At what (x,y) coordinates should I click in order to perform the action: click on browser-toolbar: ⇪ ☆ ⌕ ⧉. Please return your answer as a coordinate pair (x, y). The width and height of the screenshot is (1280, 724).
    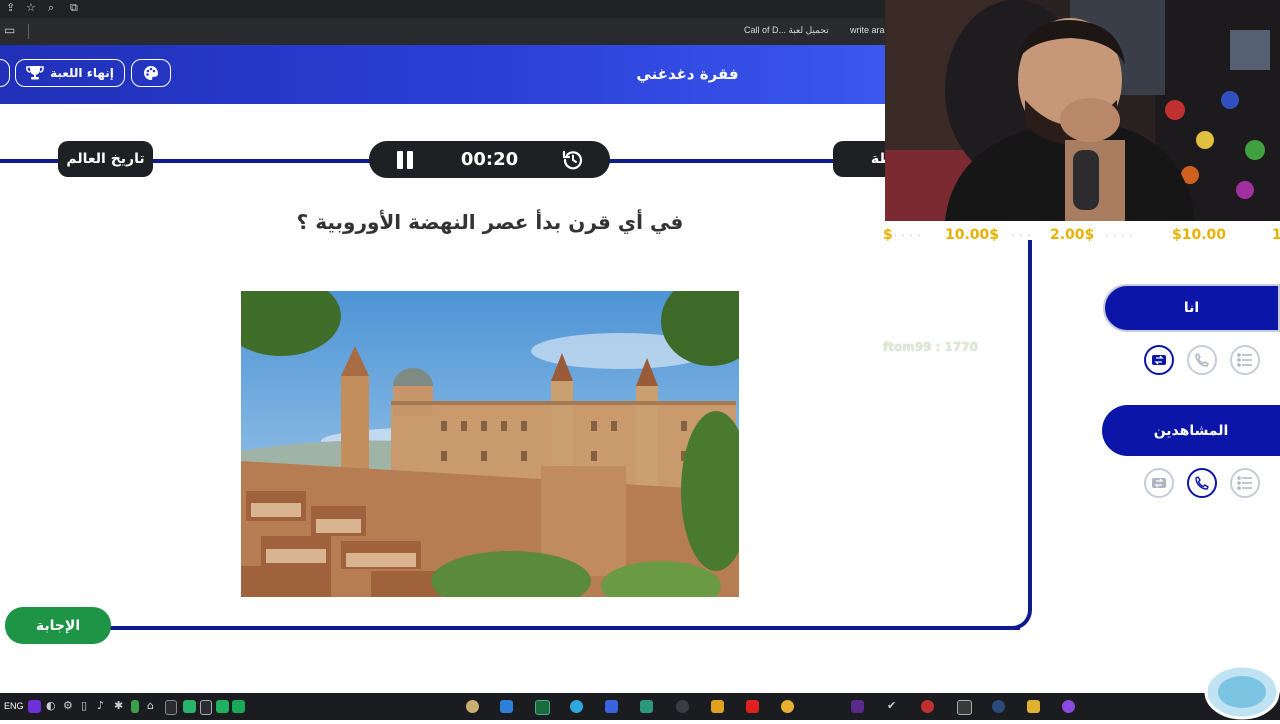
    Looking at the image, I should click on (442, 9).